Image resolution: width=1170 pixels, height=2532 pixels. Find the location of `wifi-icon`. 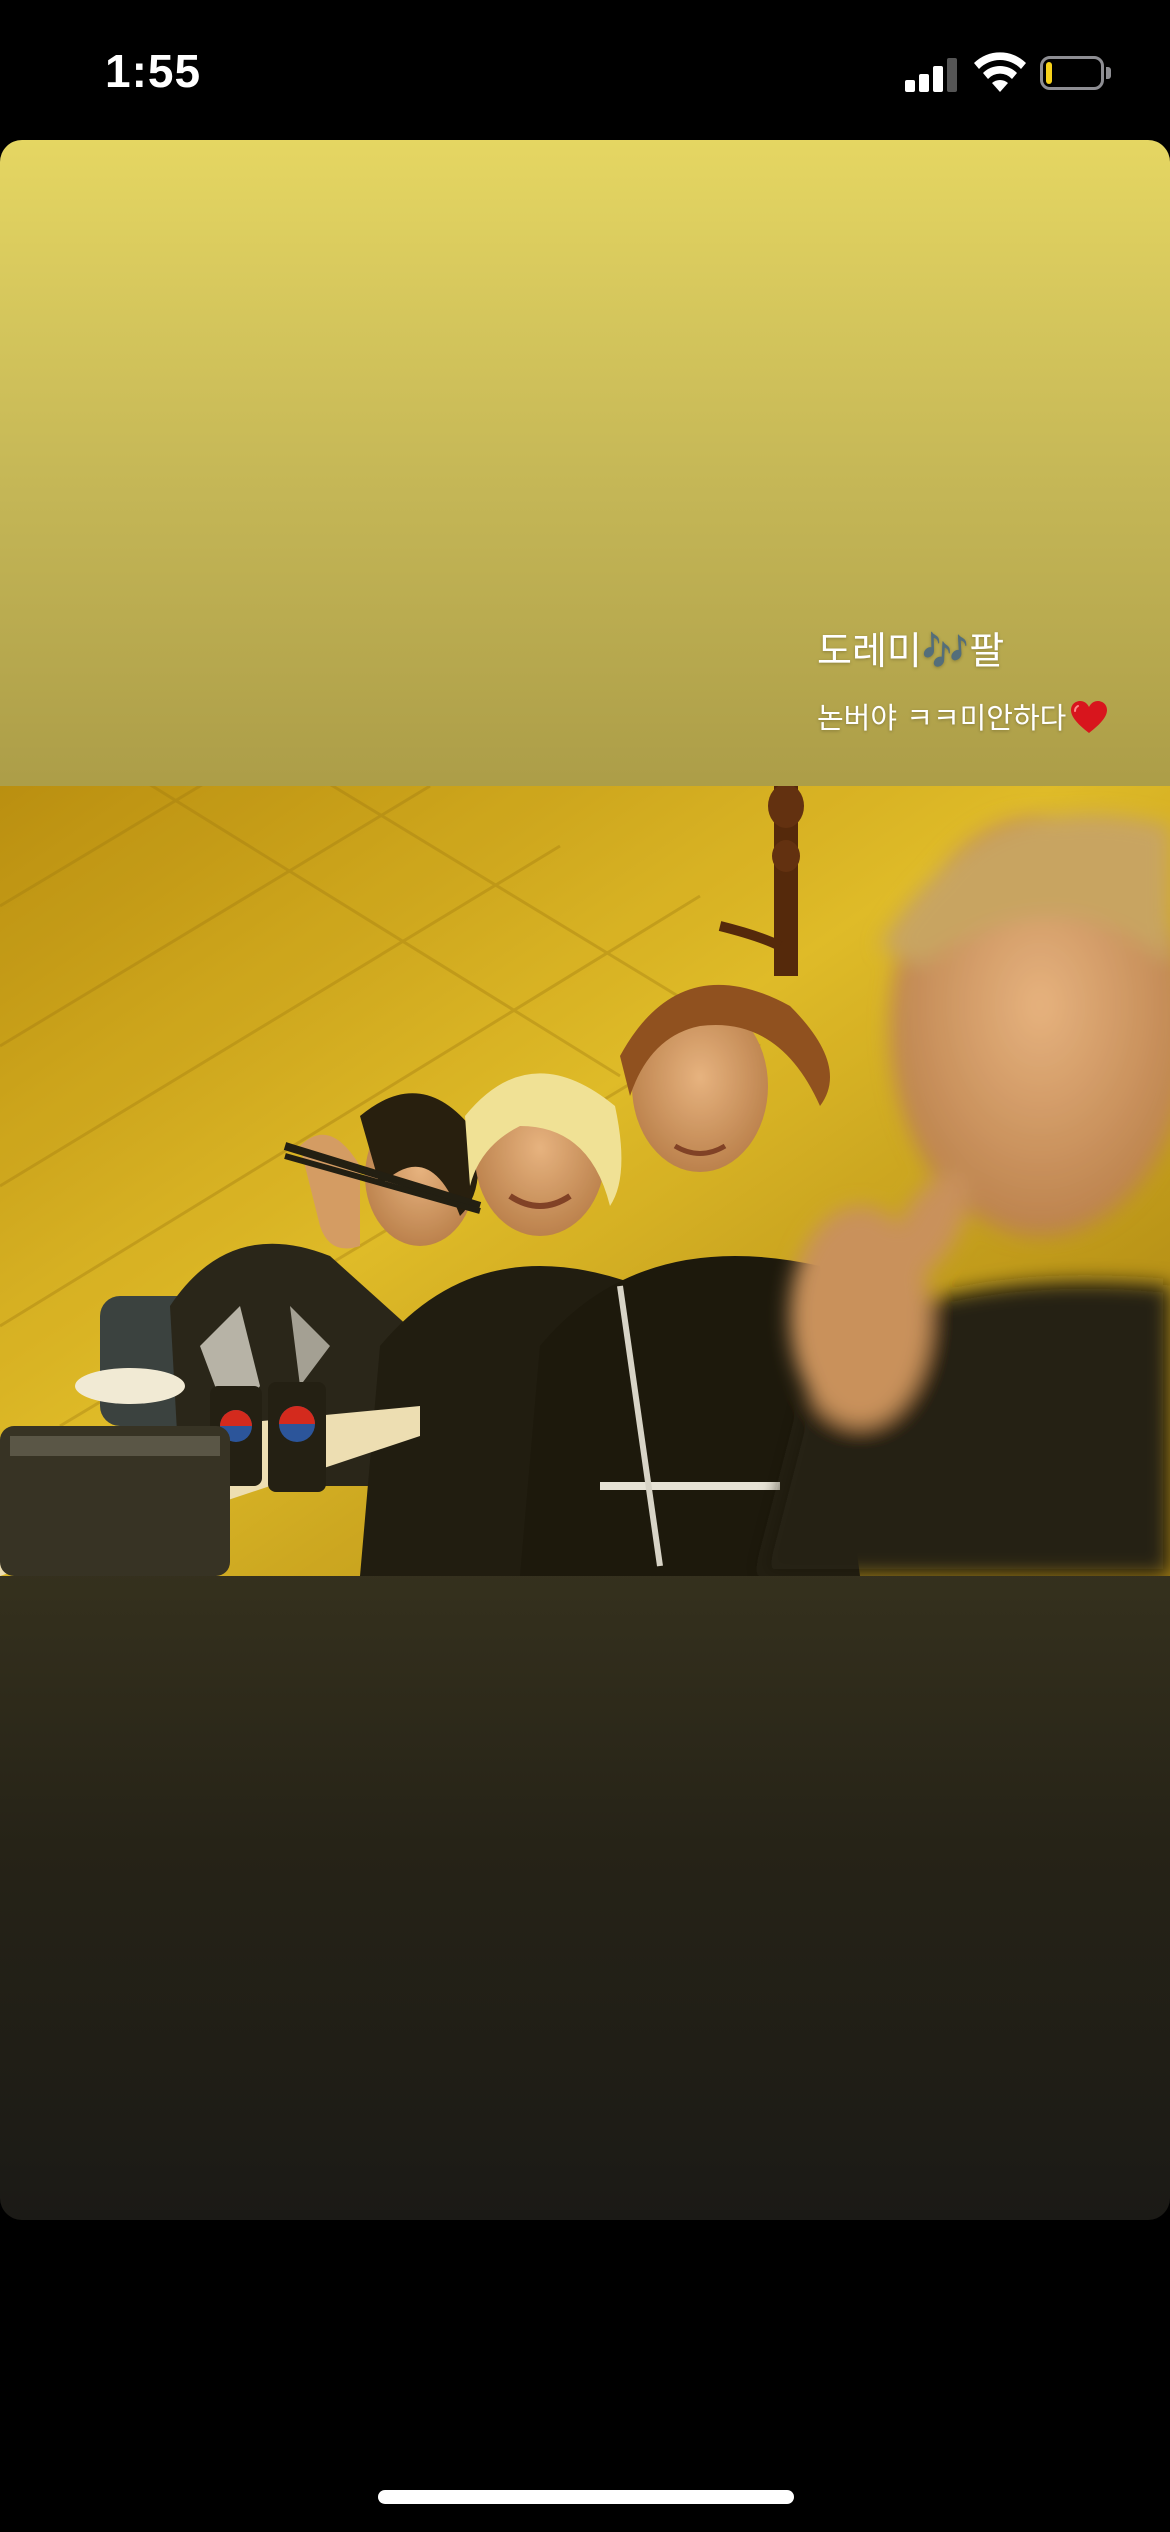

wifi-icon is located at coordinates (1000, 72).